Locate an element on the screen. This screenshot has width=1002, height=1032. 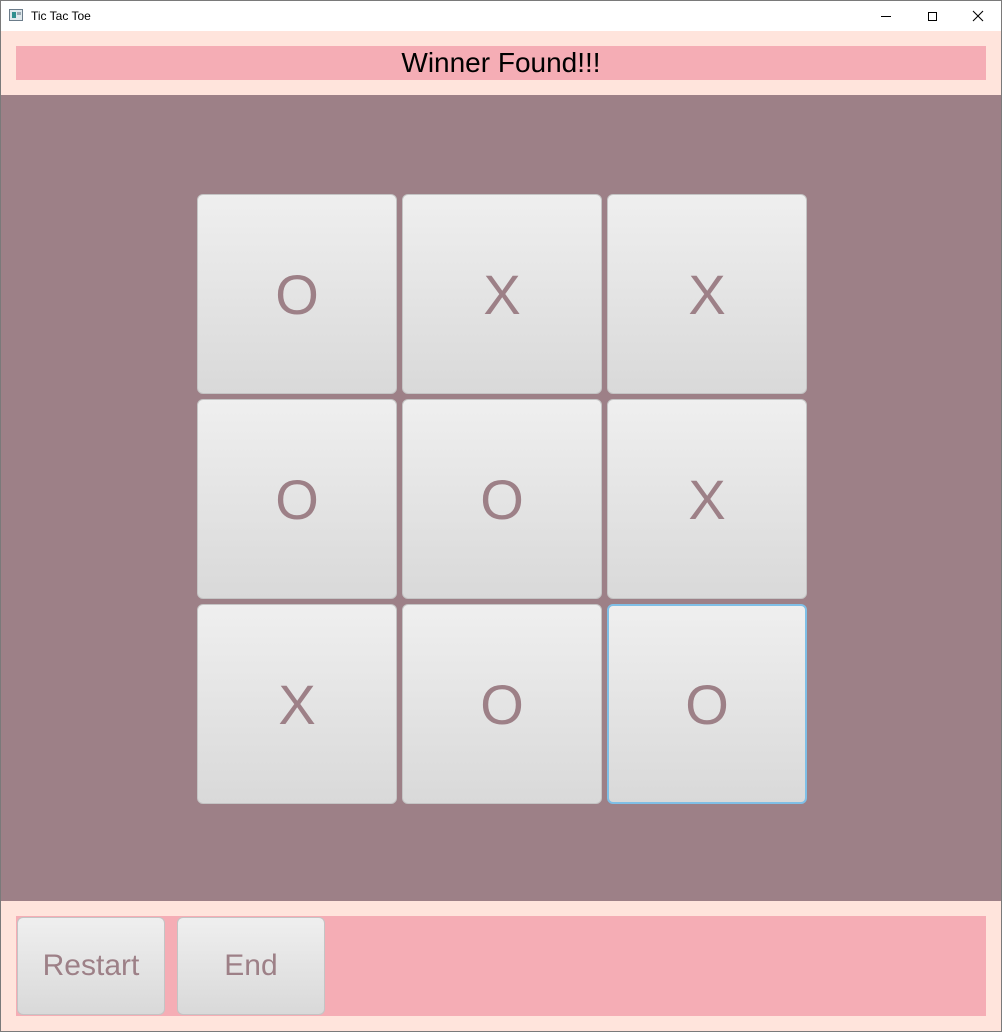
board-cell-8: O is located at coordinates (502, 704).